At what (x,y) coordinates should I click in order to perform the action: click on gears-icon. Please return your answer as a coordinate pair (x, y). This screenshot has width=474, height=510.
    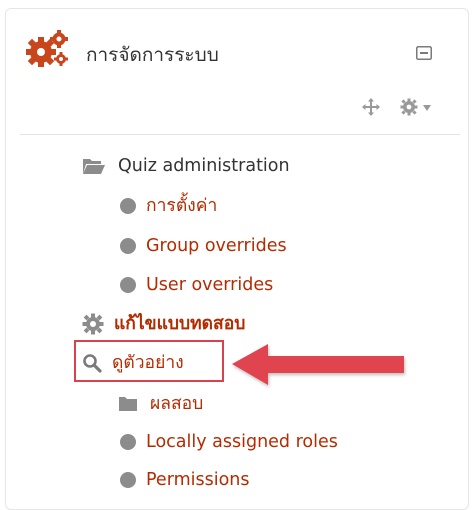
    Looking at the image, I should click on (47, 48).